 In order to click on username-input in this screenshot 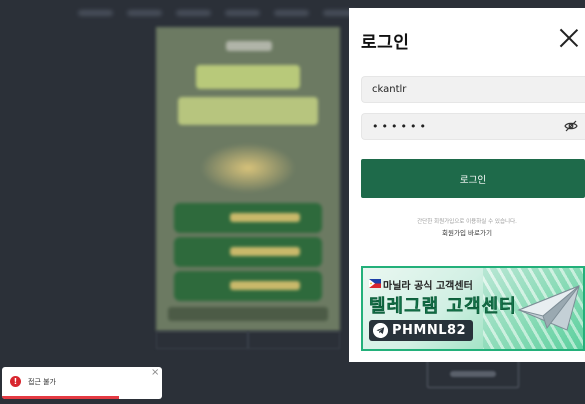, I will do `click(473, 89)`.